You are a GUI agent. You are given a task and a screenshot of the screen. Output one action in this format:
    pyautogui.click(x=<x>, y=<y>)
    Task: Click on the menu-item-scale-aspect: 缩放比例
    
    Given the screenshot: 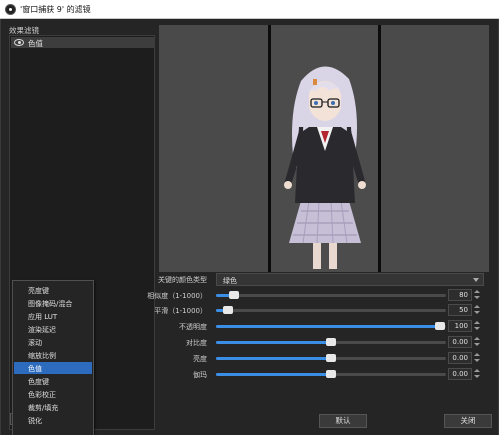 What is the action you would take?
    pyautogui.click(x=53, y=355)
    